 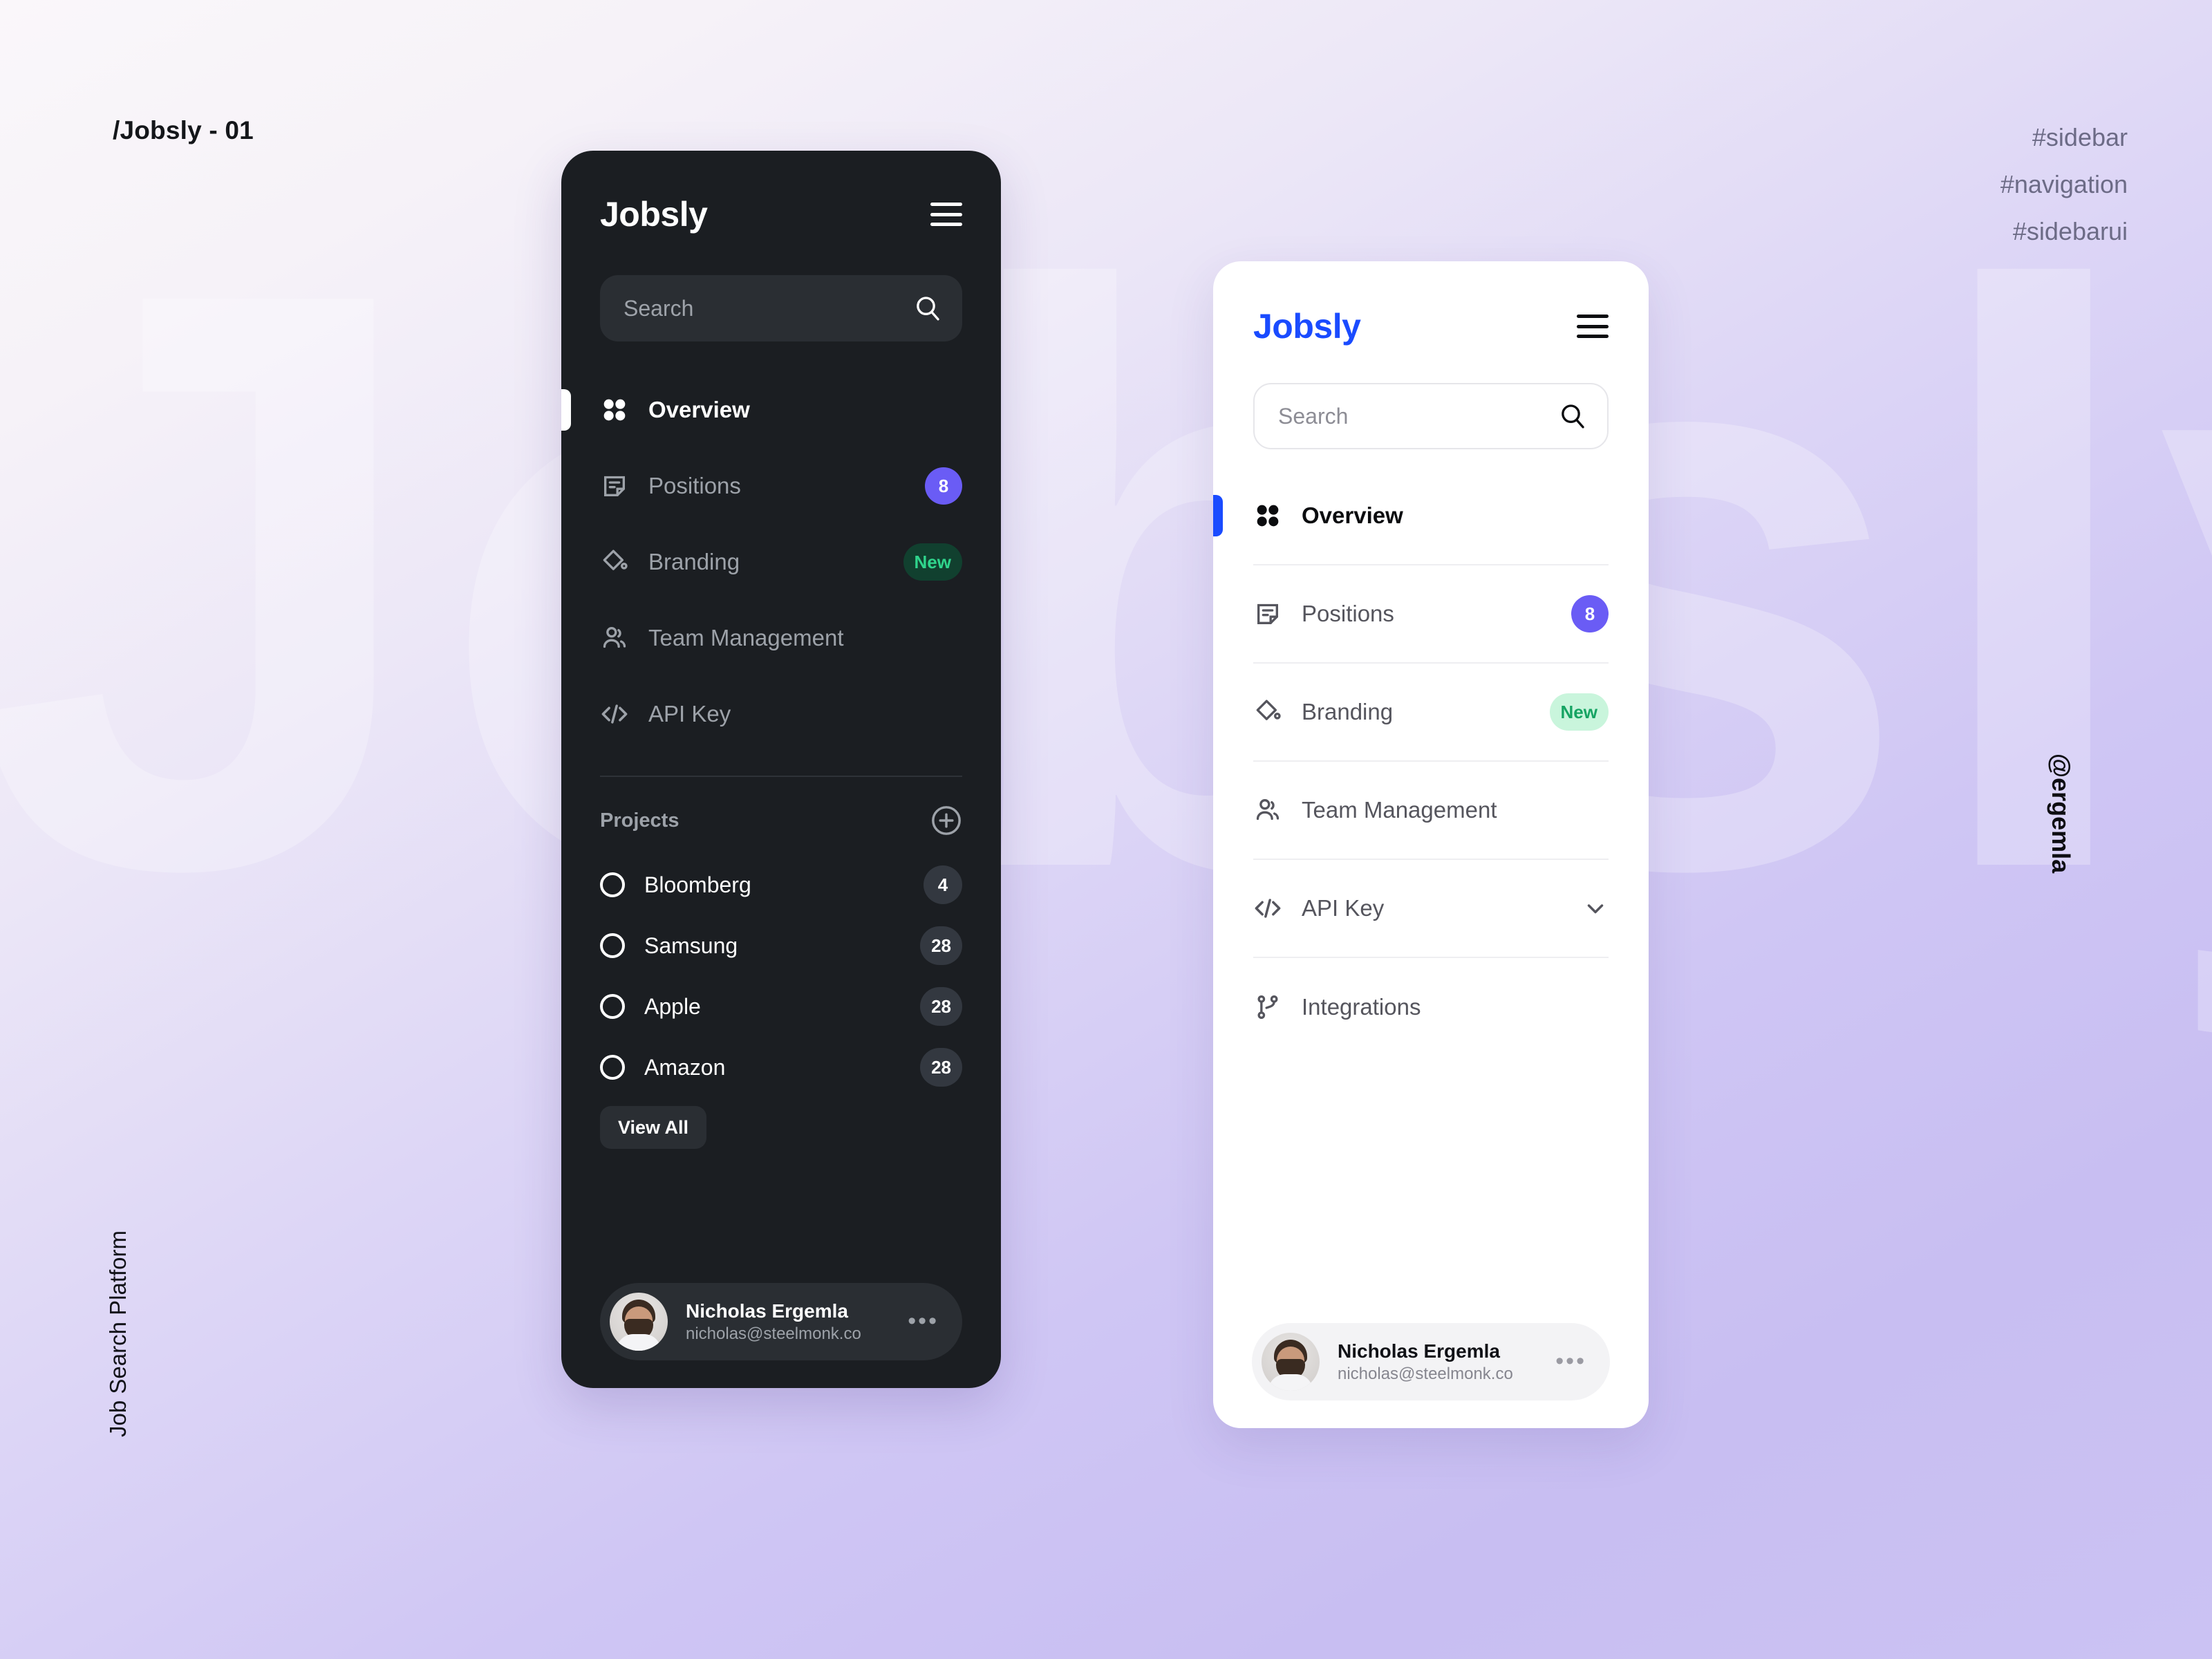 What do you see at coordinates (698, 885) in the screenshot?
I see `project-label: Bloomberg` at bounding box center [698, 885].